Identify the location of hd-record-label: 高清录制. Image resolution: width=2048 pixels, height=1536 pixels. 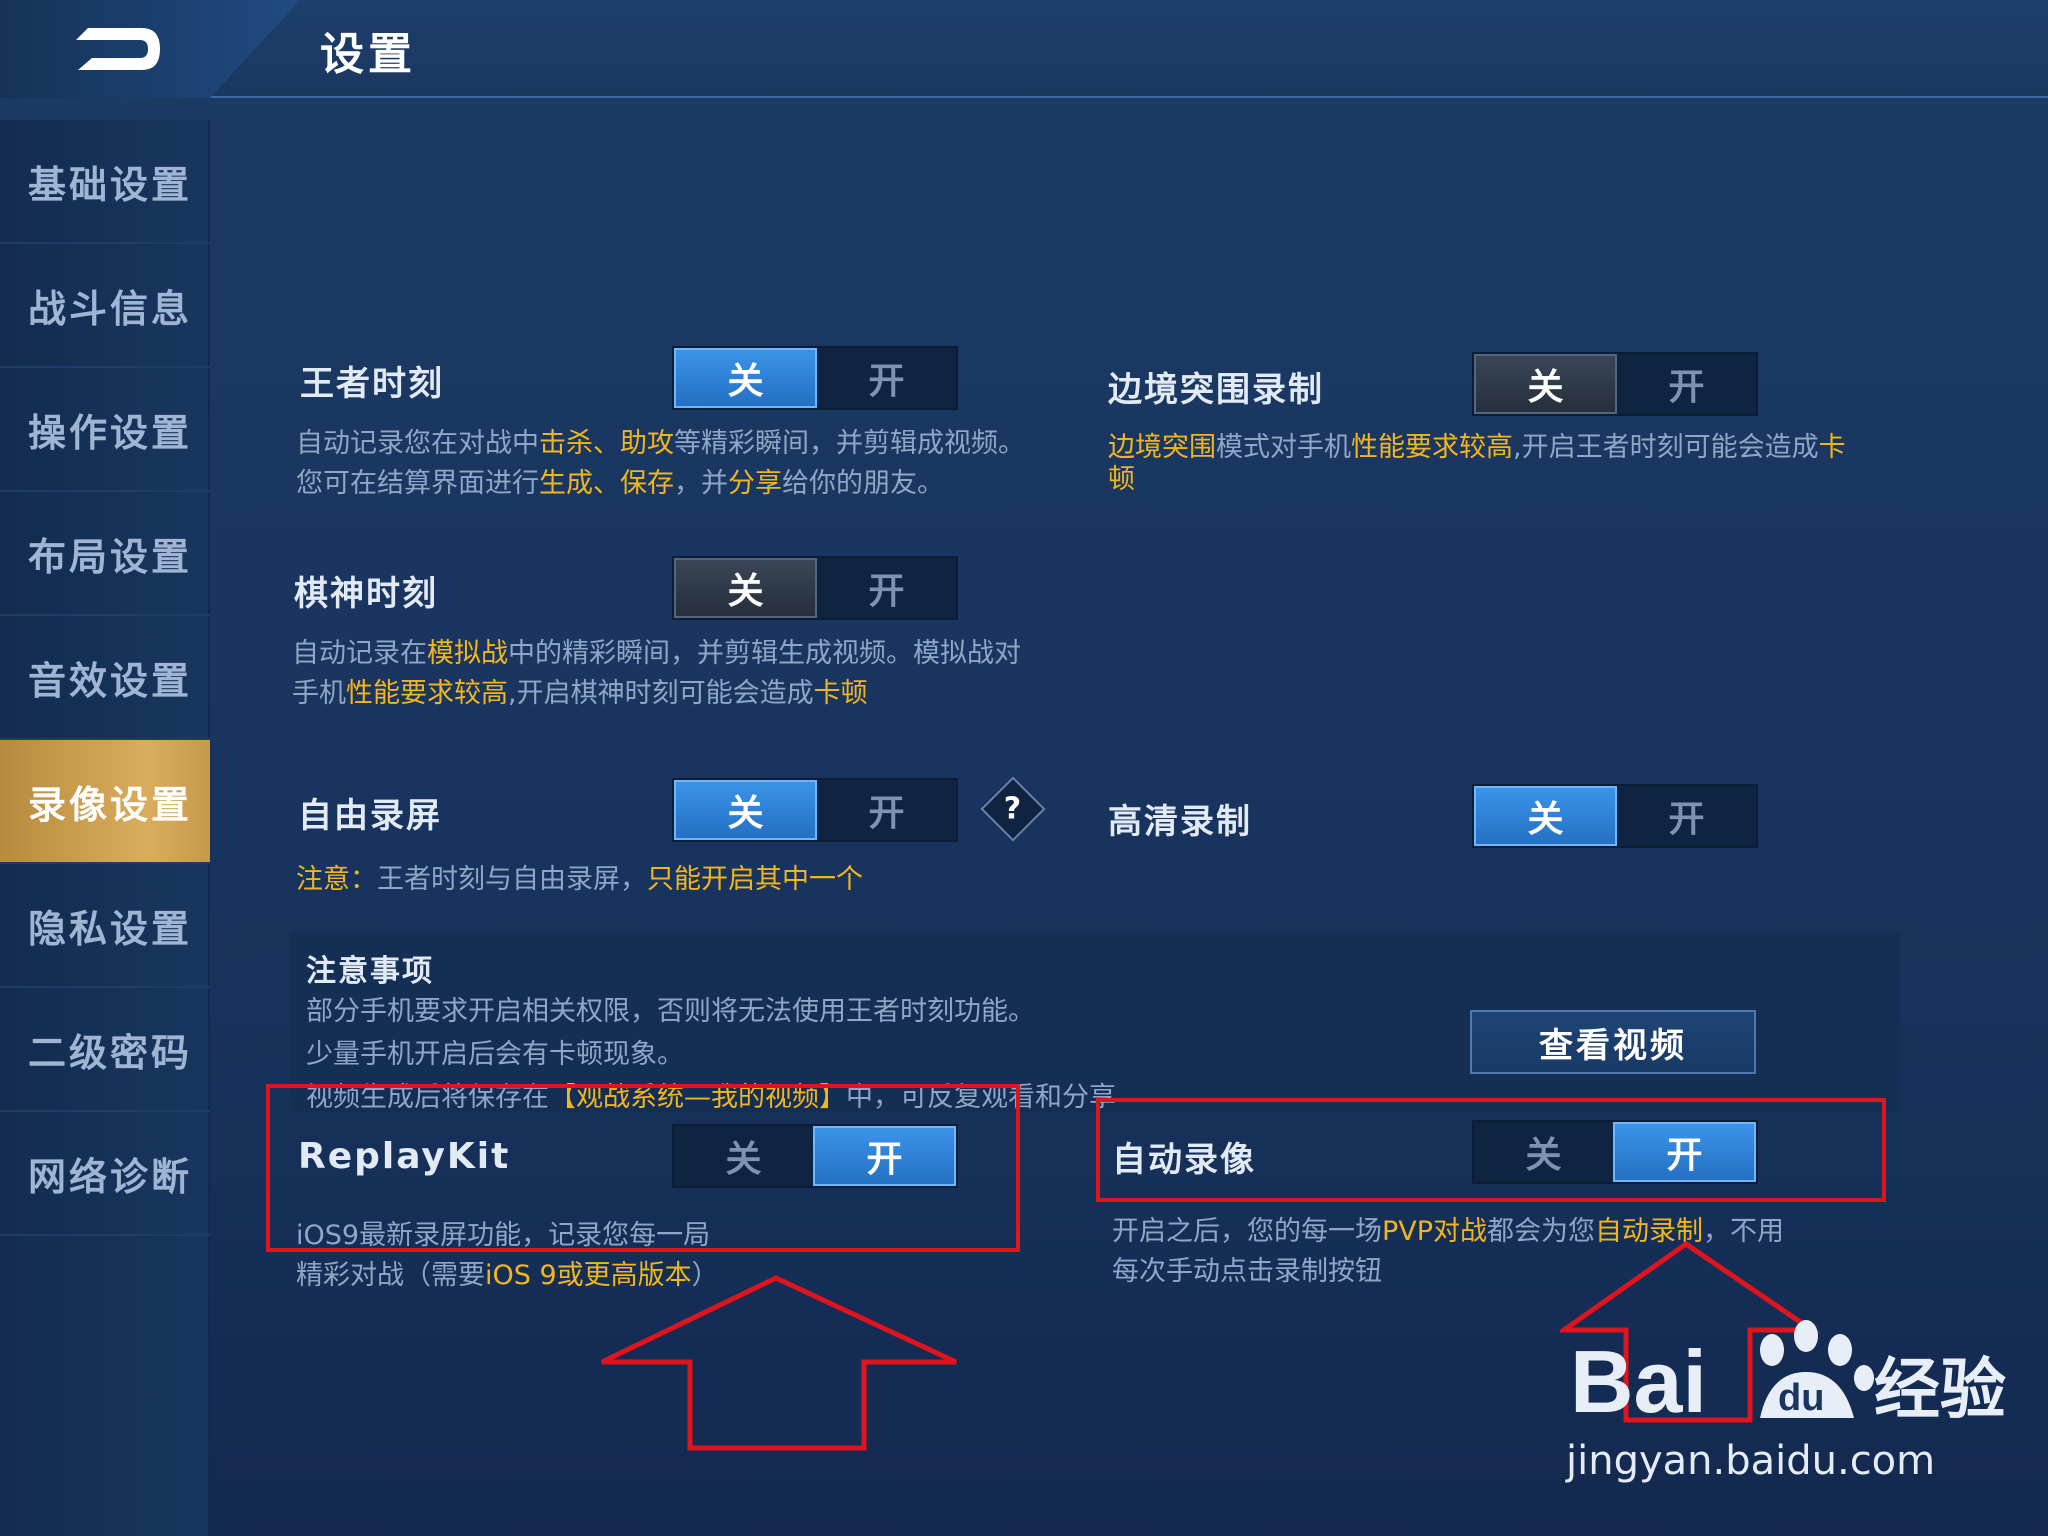
(1180, 822).